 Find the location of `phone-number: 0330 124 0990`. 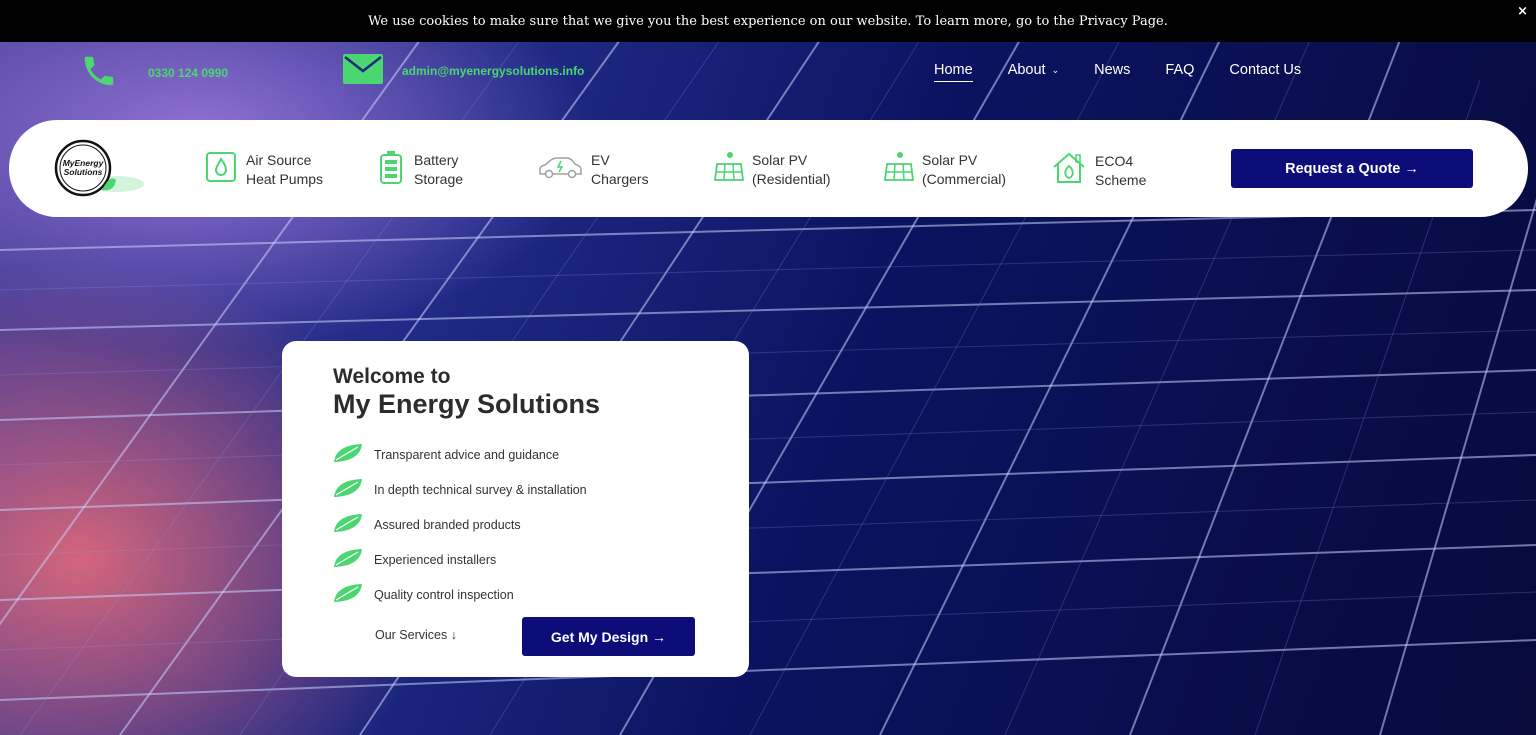

phone-number: 0330 124 0990 is located at coordinates (188, 73).